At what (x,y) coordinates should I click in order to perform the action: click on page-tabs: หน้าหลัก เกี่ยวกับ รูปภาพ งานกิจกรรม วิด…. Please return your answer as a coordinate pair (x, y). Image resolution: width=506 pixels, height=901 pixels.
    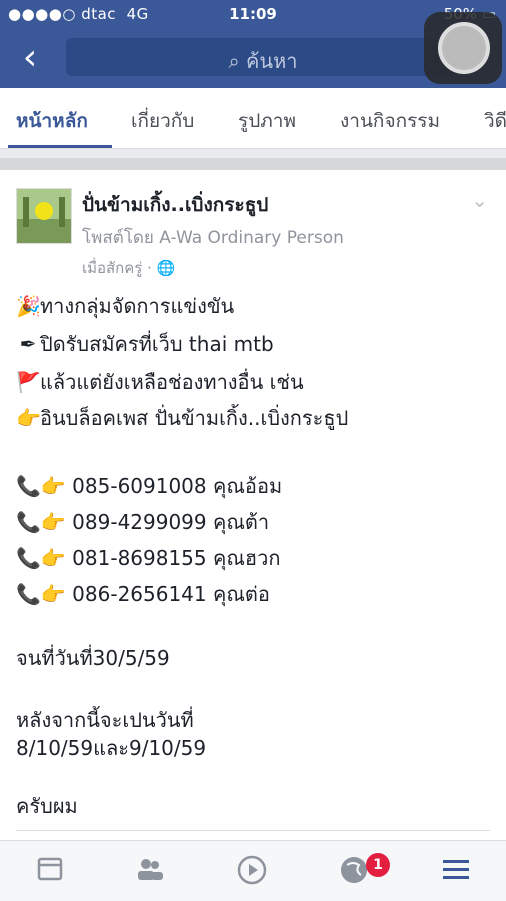
    Looking at the image, I should click on (253, 118).